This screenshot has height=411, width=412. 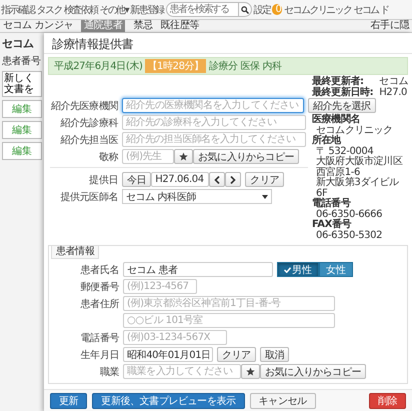 What do you see at coordinates (343, 92) in the screenshot?
I see `meta-label: 最終更新日時:` at bounding box center [343, 92].